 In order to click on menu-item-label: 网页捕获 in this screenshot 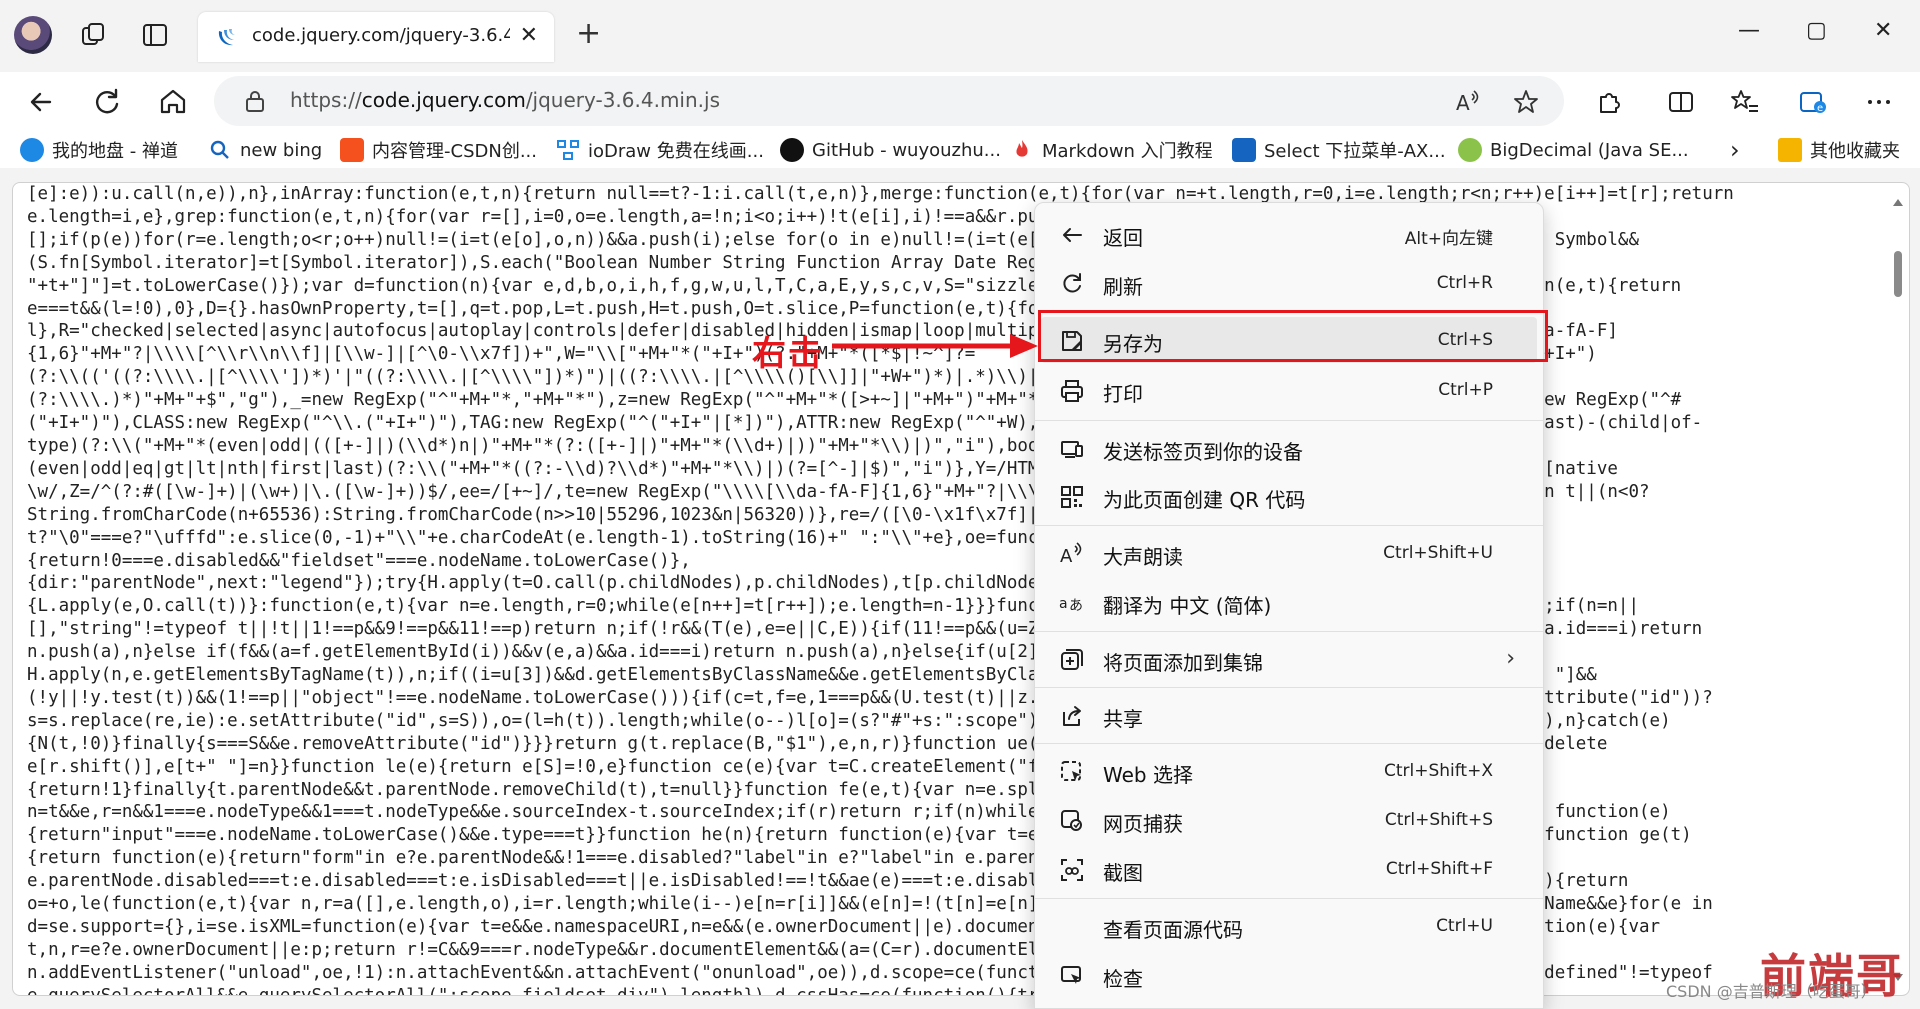, I will do `click(1143, 824)`.